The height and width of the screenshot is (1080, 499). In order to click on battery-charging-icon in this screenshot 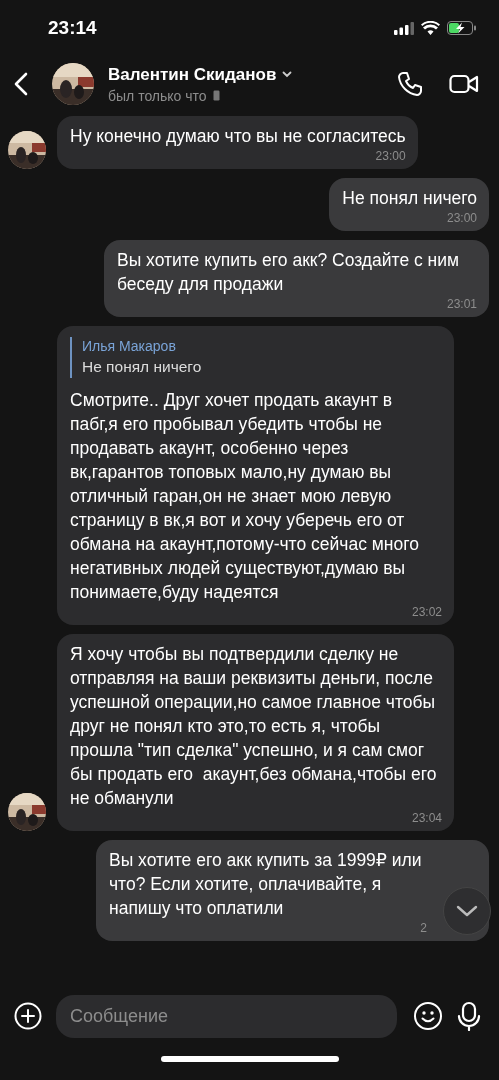, I will do `click(462, 28)`.